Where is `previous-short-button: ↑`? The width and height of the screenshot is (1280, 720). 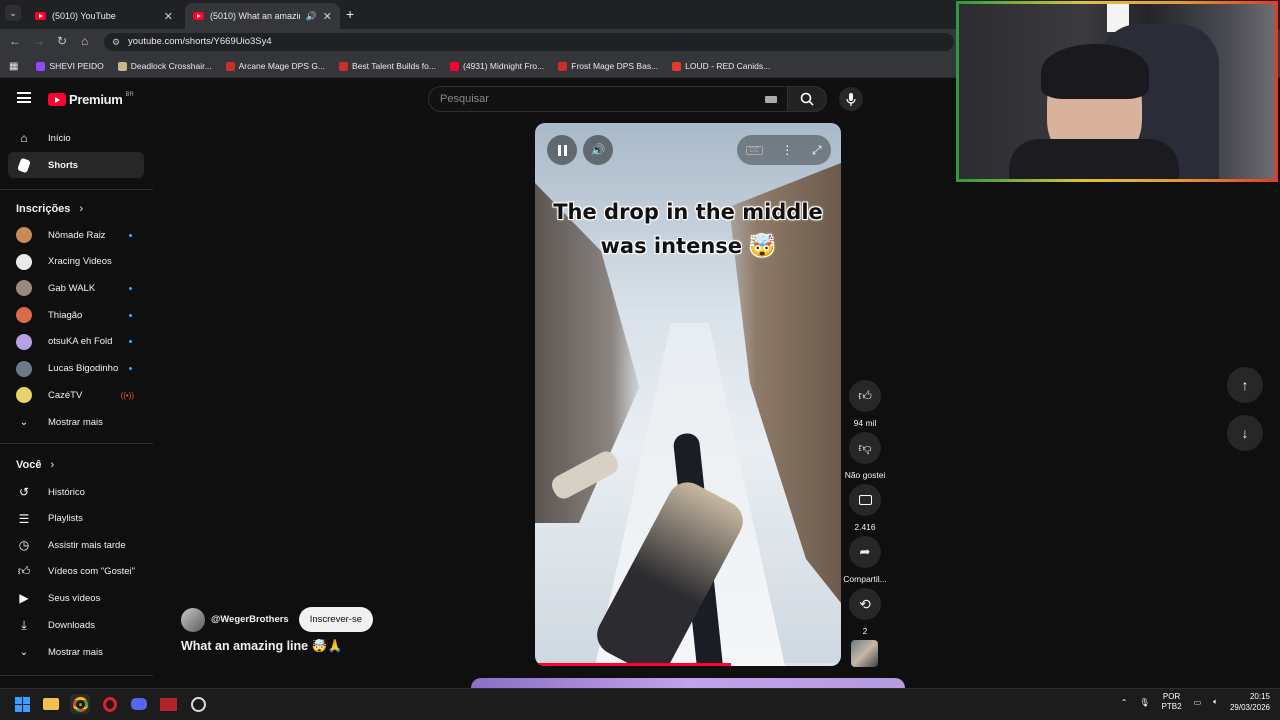 previous-short-button: ↑ is located at coordinates (1245, 385).